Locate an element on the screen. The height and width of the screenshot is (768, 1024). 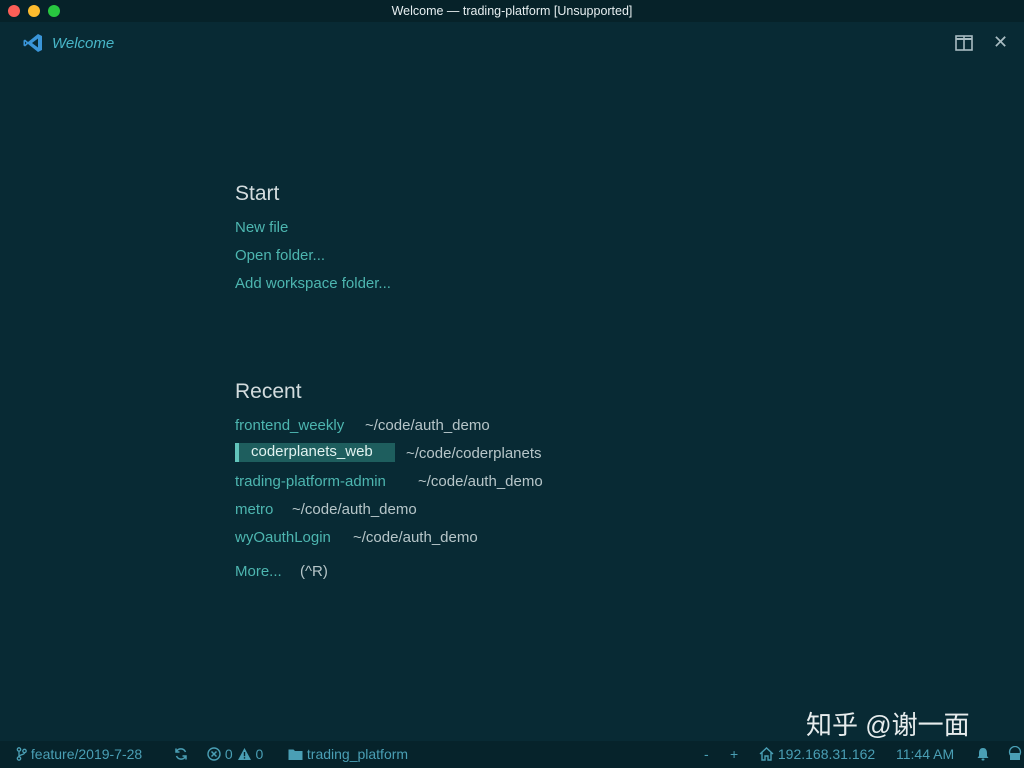
recent-item-name: coderplanets_web is located at coordinates (312, 451).